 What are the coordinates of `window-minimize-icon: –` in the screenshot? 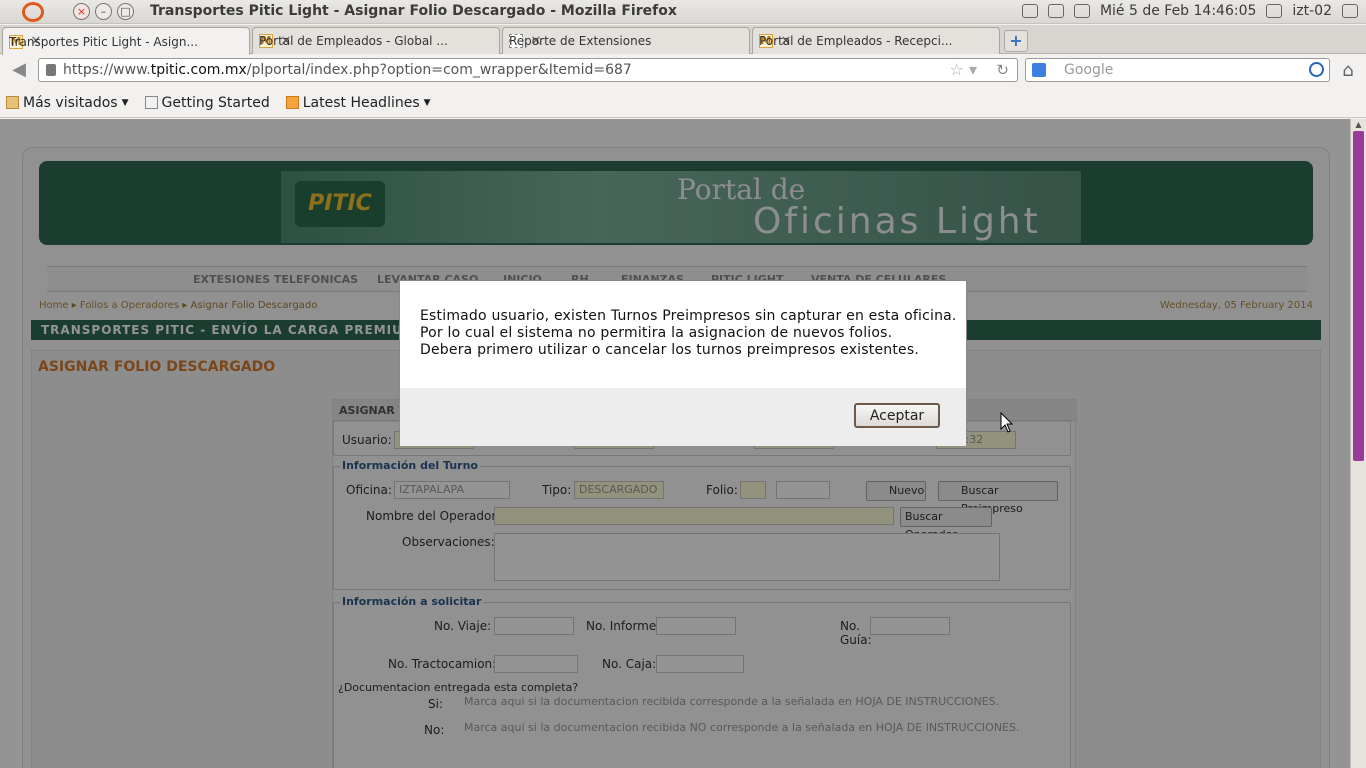 It's located at (103, 11).